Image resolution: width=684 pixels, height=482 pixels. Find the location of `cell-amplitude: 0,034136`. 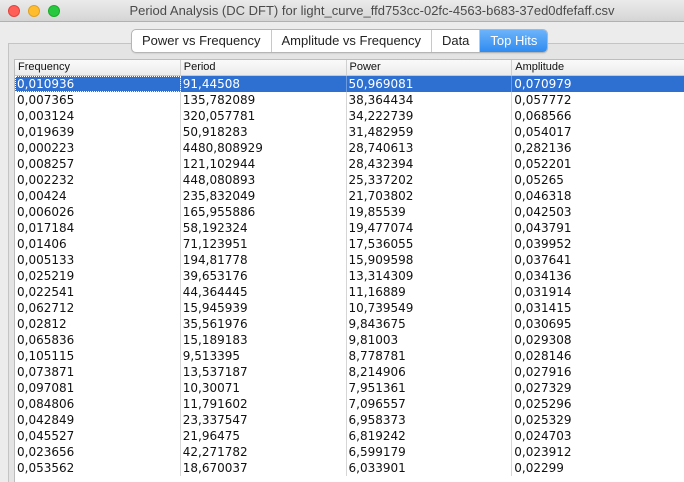

cell-amplitude: 0,034136 is located at coordinates (598, 276).